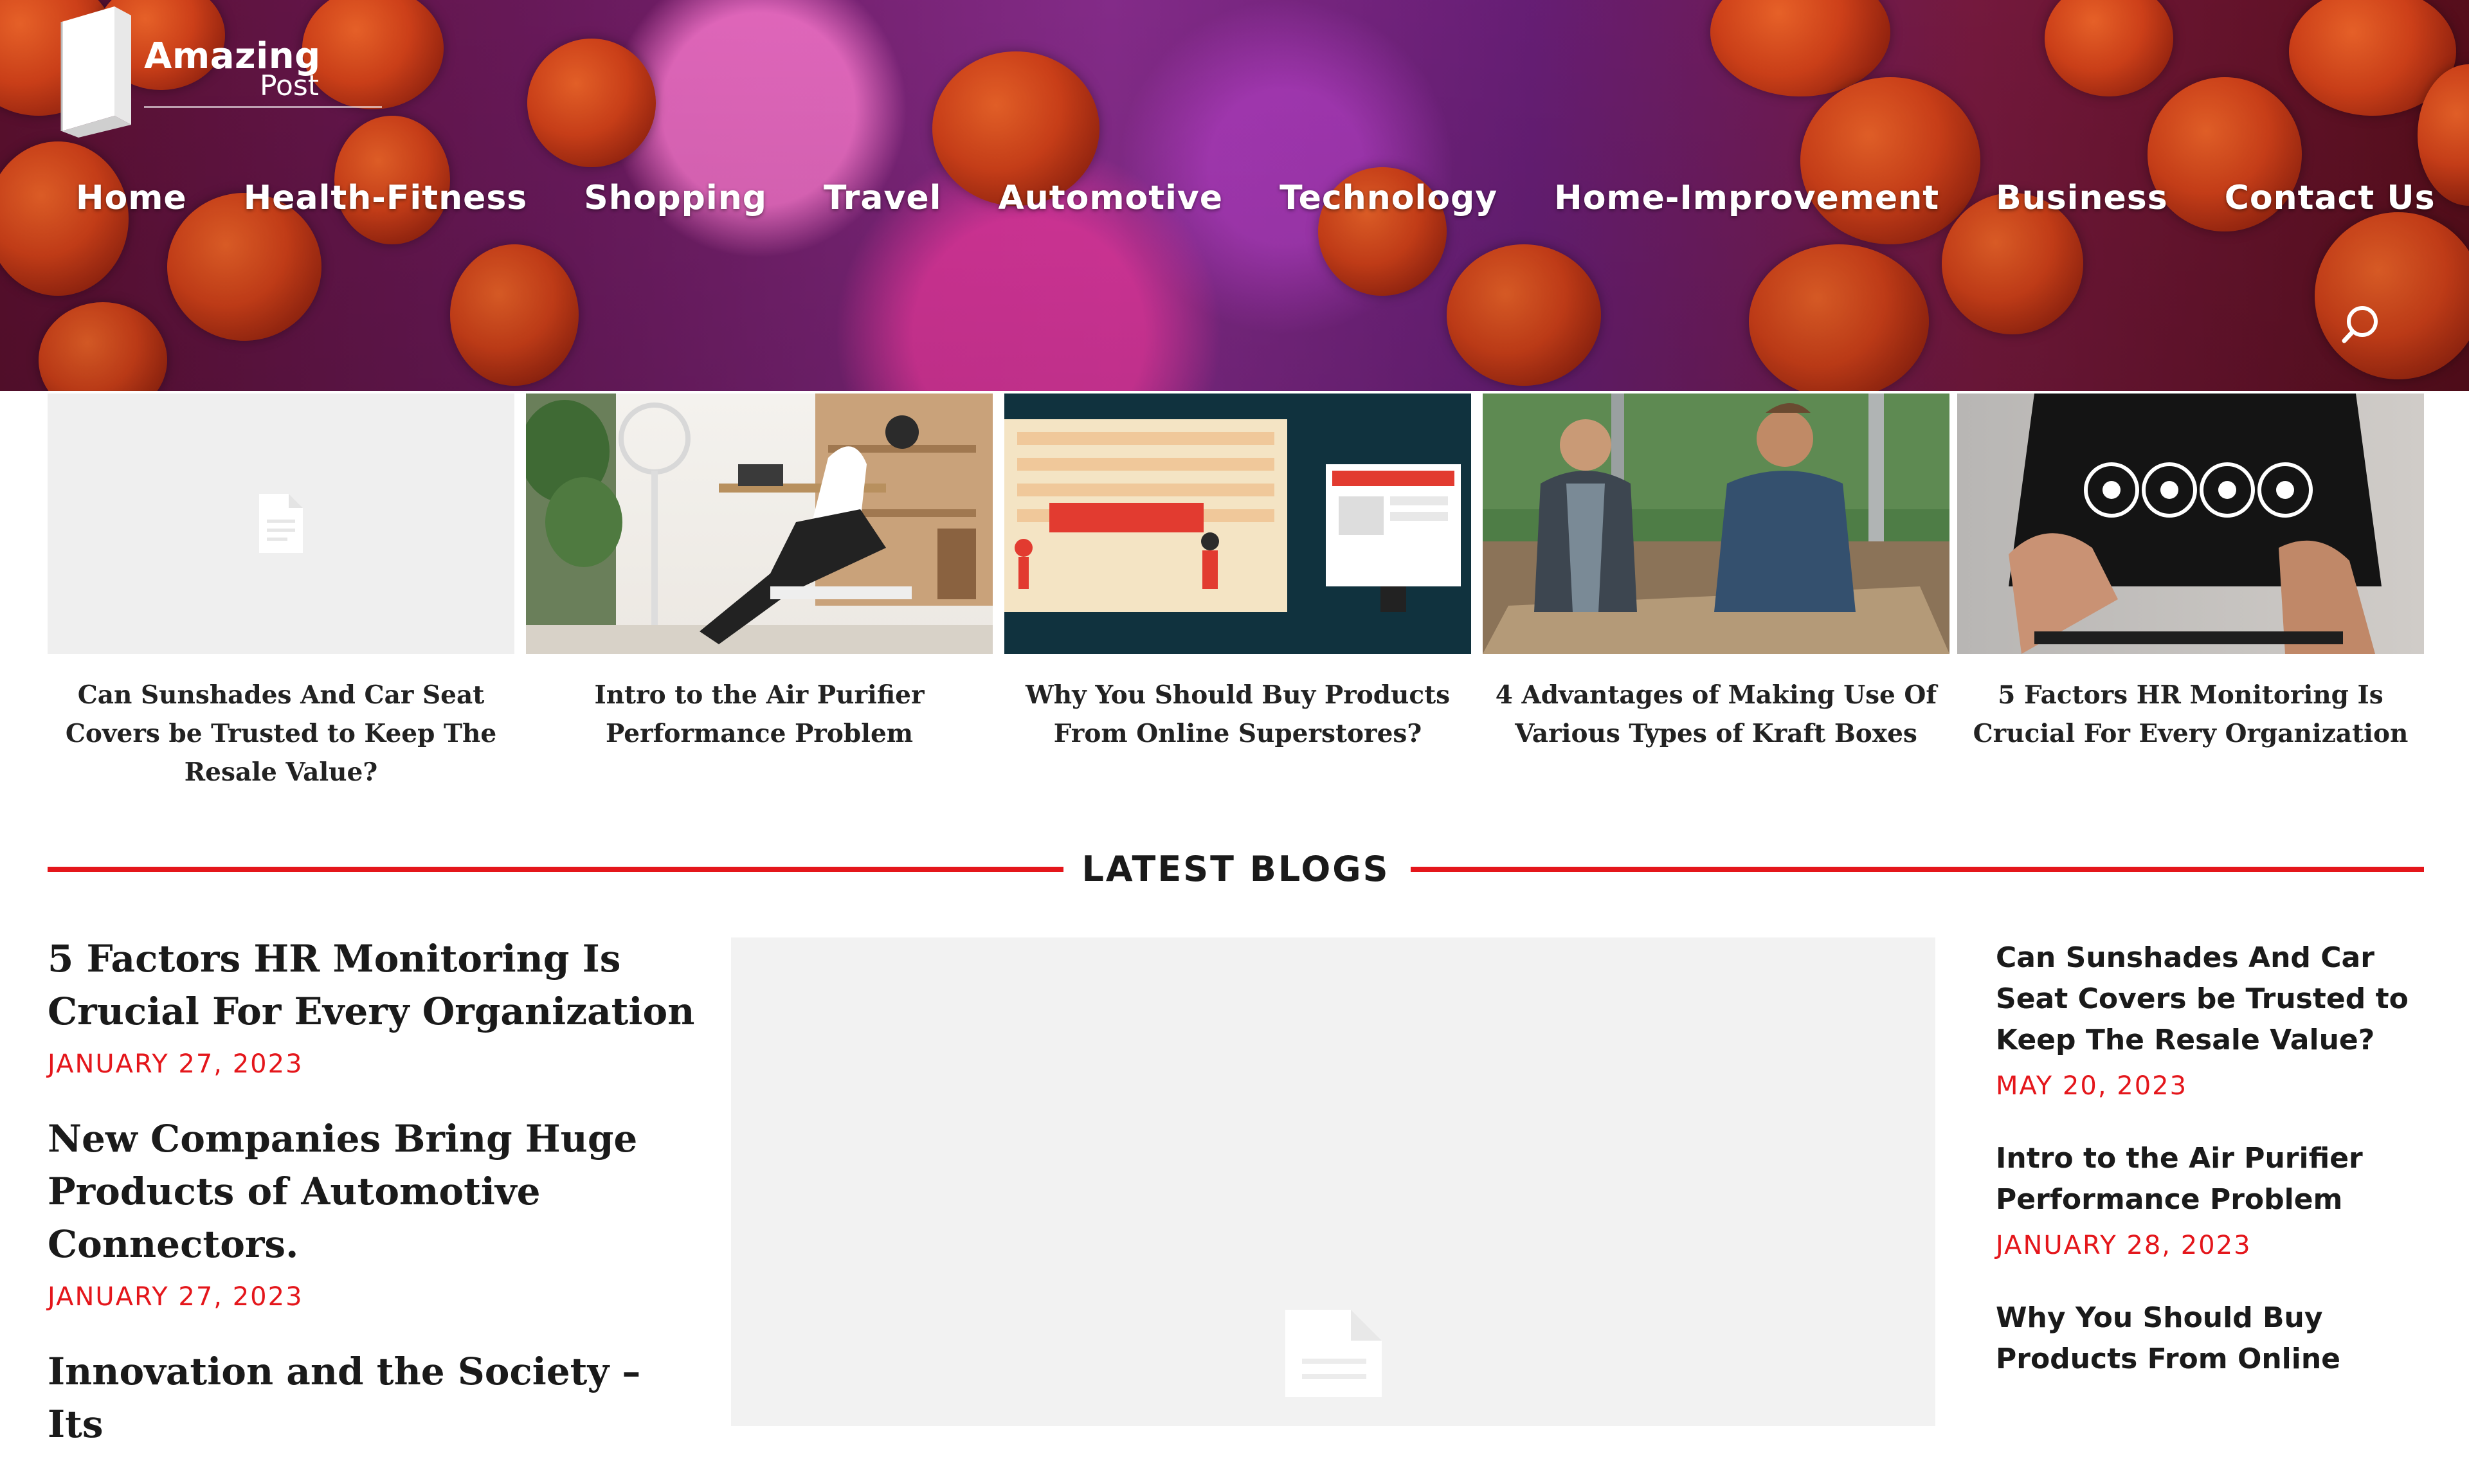  What do you see at coordinates (131, 198) in the screenshot?
I see `nav-item-home: Home` at bounding box center [131, 198].